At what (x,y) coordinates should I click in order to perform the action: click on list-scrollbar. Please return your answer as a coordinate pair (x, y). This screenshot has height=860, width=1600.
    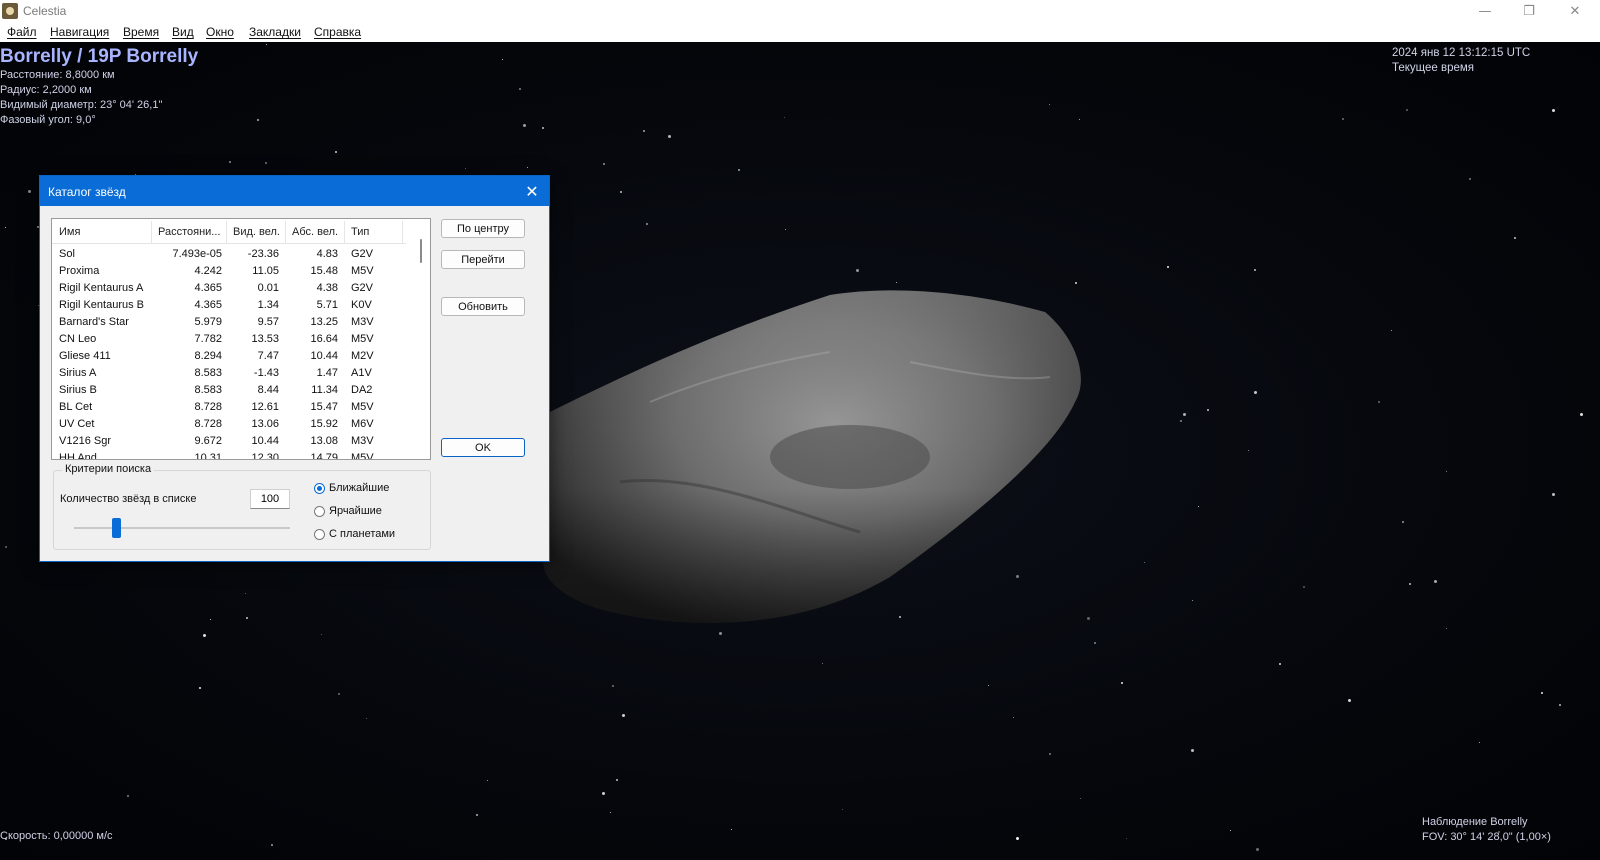
    Looking at the image, I should click on (421, 339).